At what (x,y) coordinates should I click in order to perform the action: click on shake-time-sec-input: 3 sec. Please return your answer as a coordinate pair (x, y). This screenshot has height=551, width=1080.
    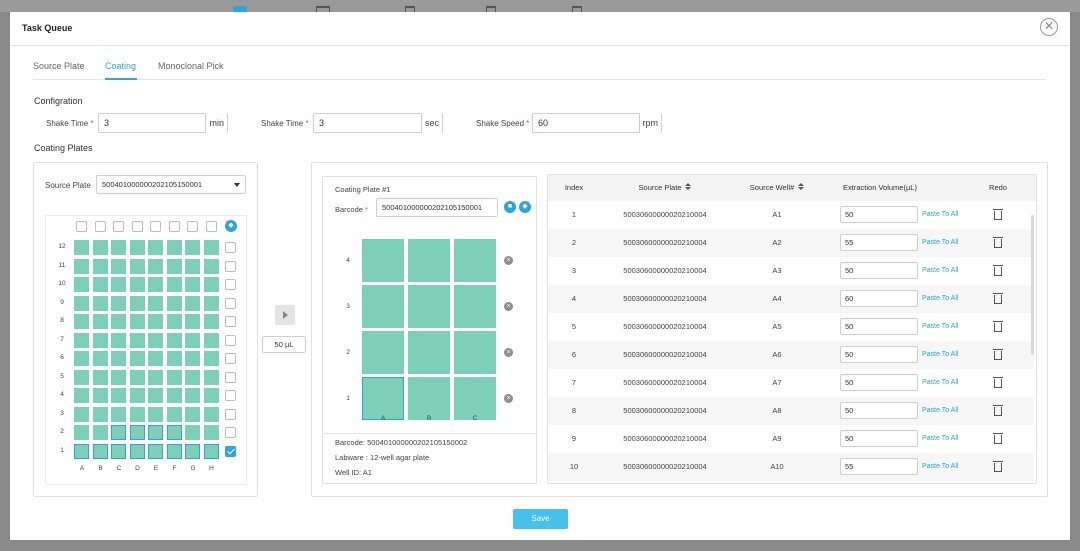
    Looking at the image, I should click on (378, 123).